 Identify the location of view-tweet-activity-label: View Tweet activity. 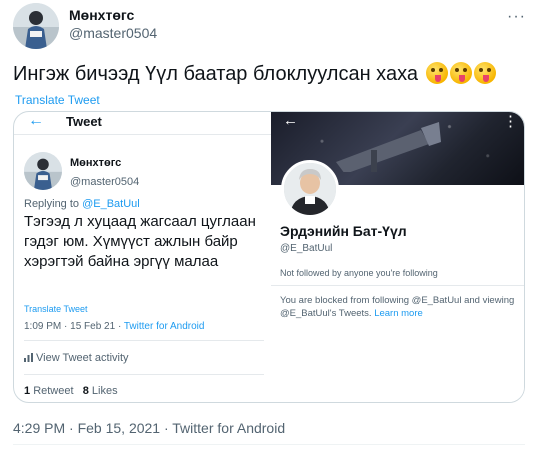
(82, 358).